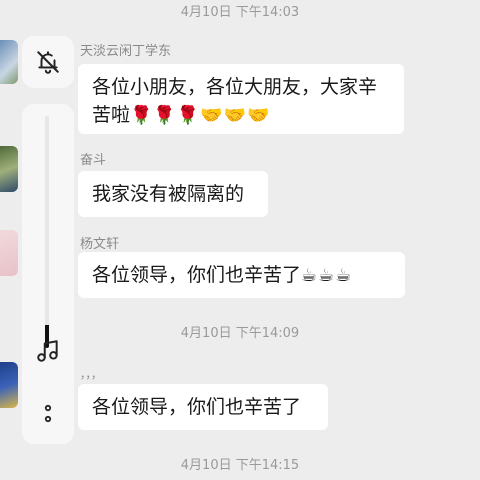 Image resolution: width=480 pixels, height=480 pixels. I want to click on bell-slash-icon, so click(48, 62).